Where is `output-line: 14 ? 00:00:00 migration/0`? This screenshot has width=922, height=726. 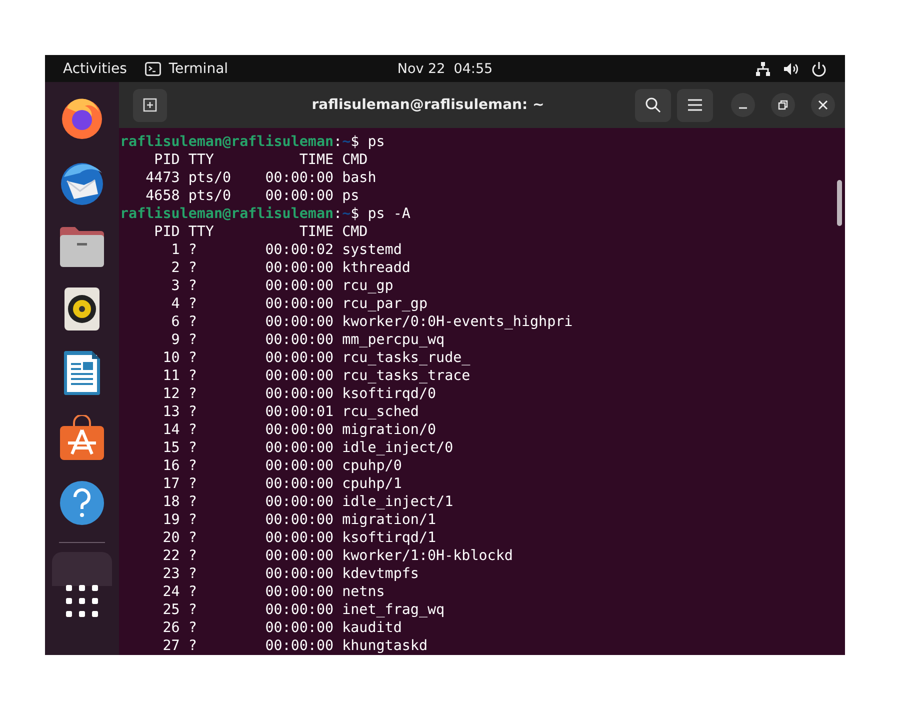 output-line: 14 ? 00:00:00 migration/0 is located at coordinates (299, 430).